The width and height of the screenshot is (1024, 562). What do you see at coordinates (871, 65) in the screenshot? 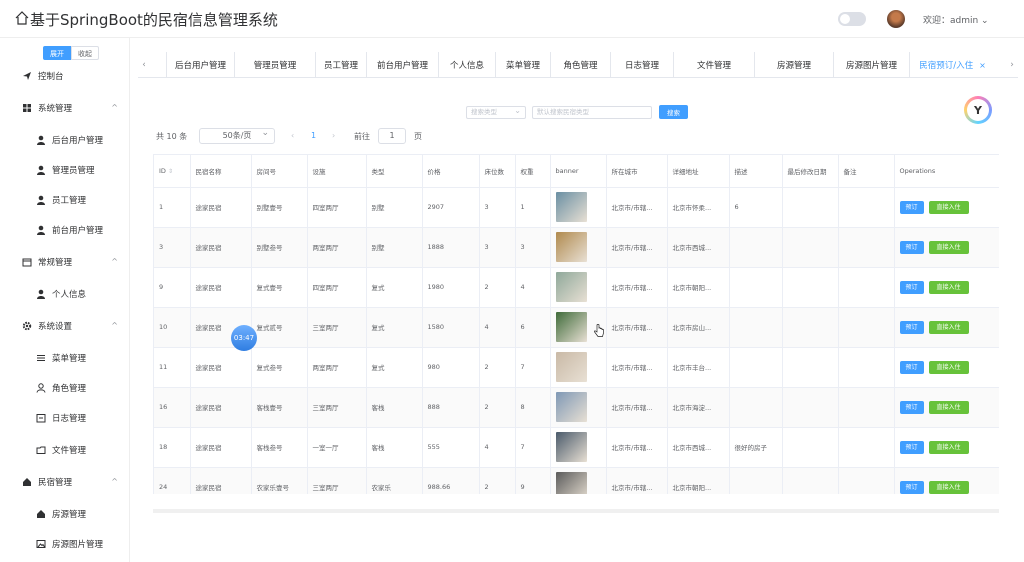
I see `tab-item: 房源图片管理` at bounding box center [871, 65].